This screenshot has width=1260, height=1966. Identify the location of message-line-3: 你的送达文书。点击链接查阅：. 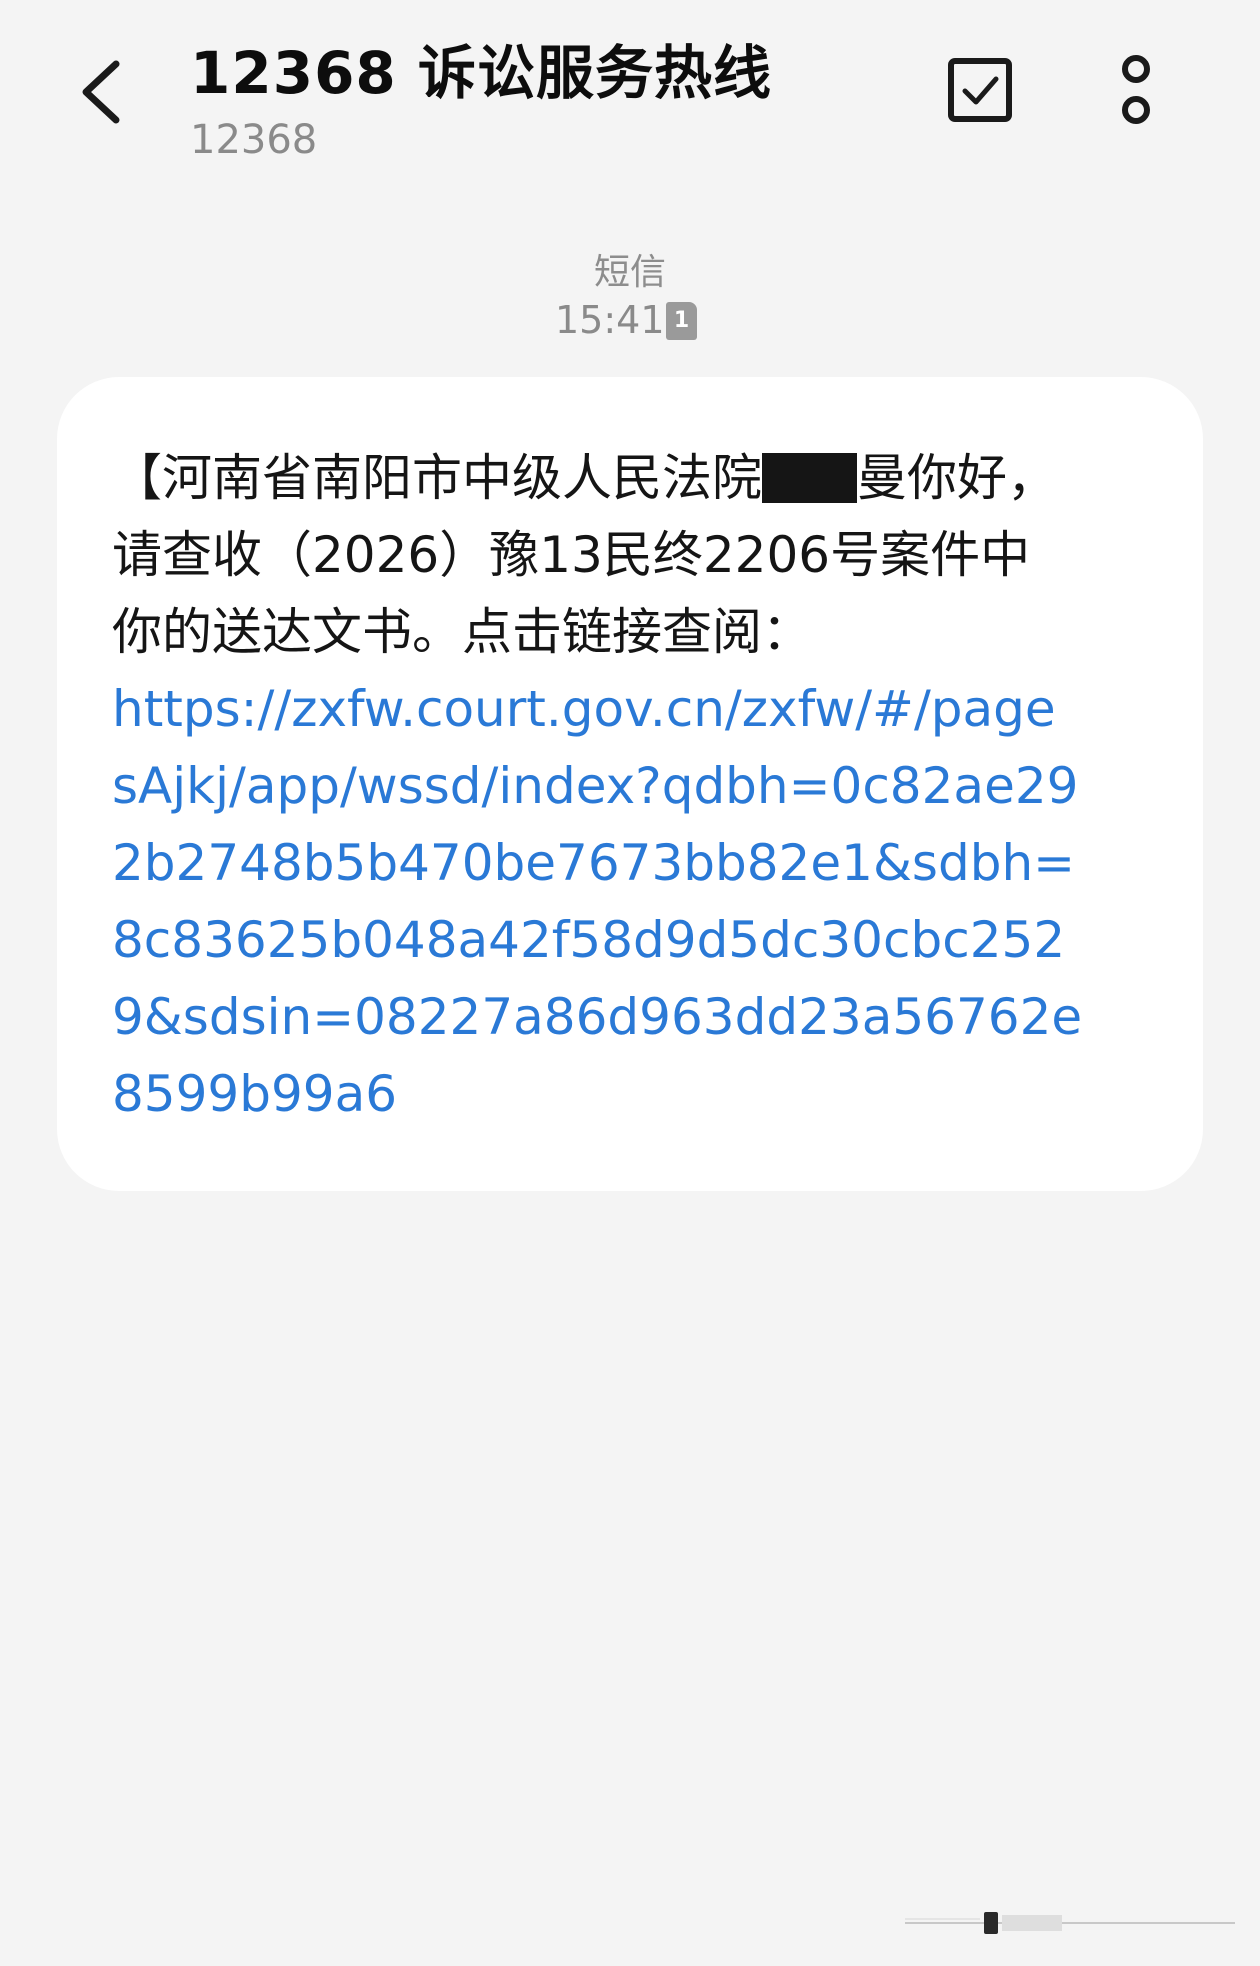
(462, 632).